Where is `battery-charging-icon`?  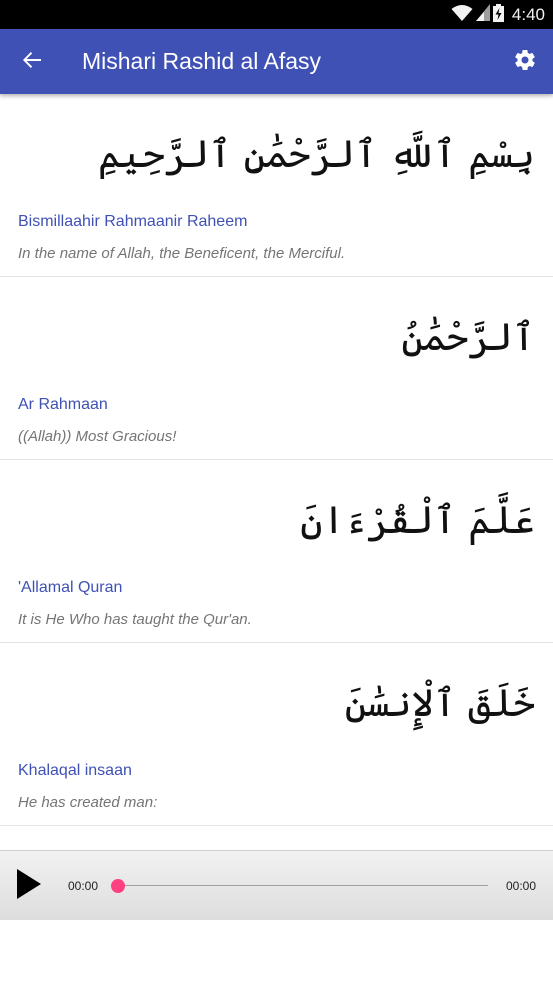 battery-charging-icon is located at coordinates (498, 14).